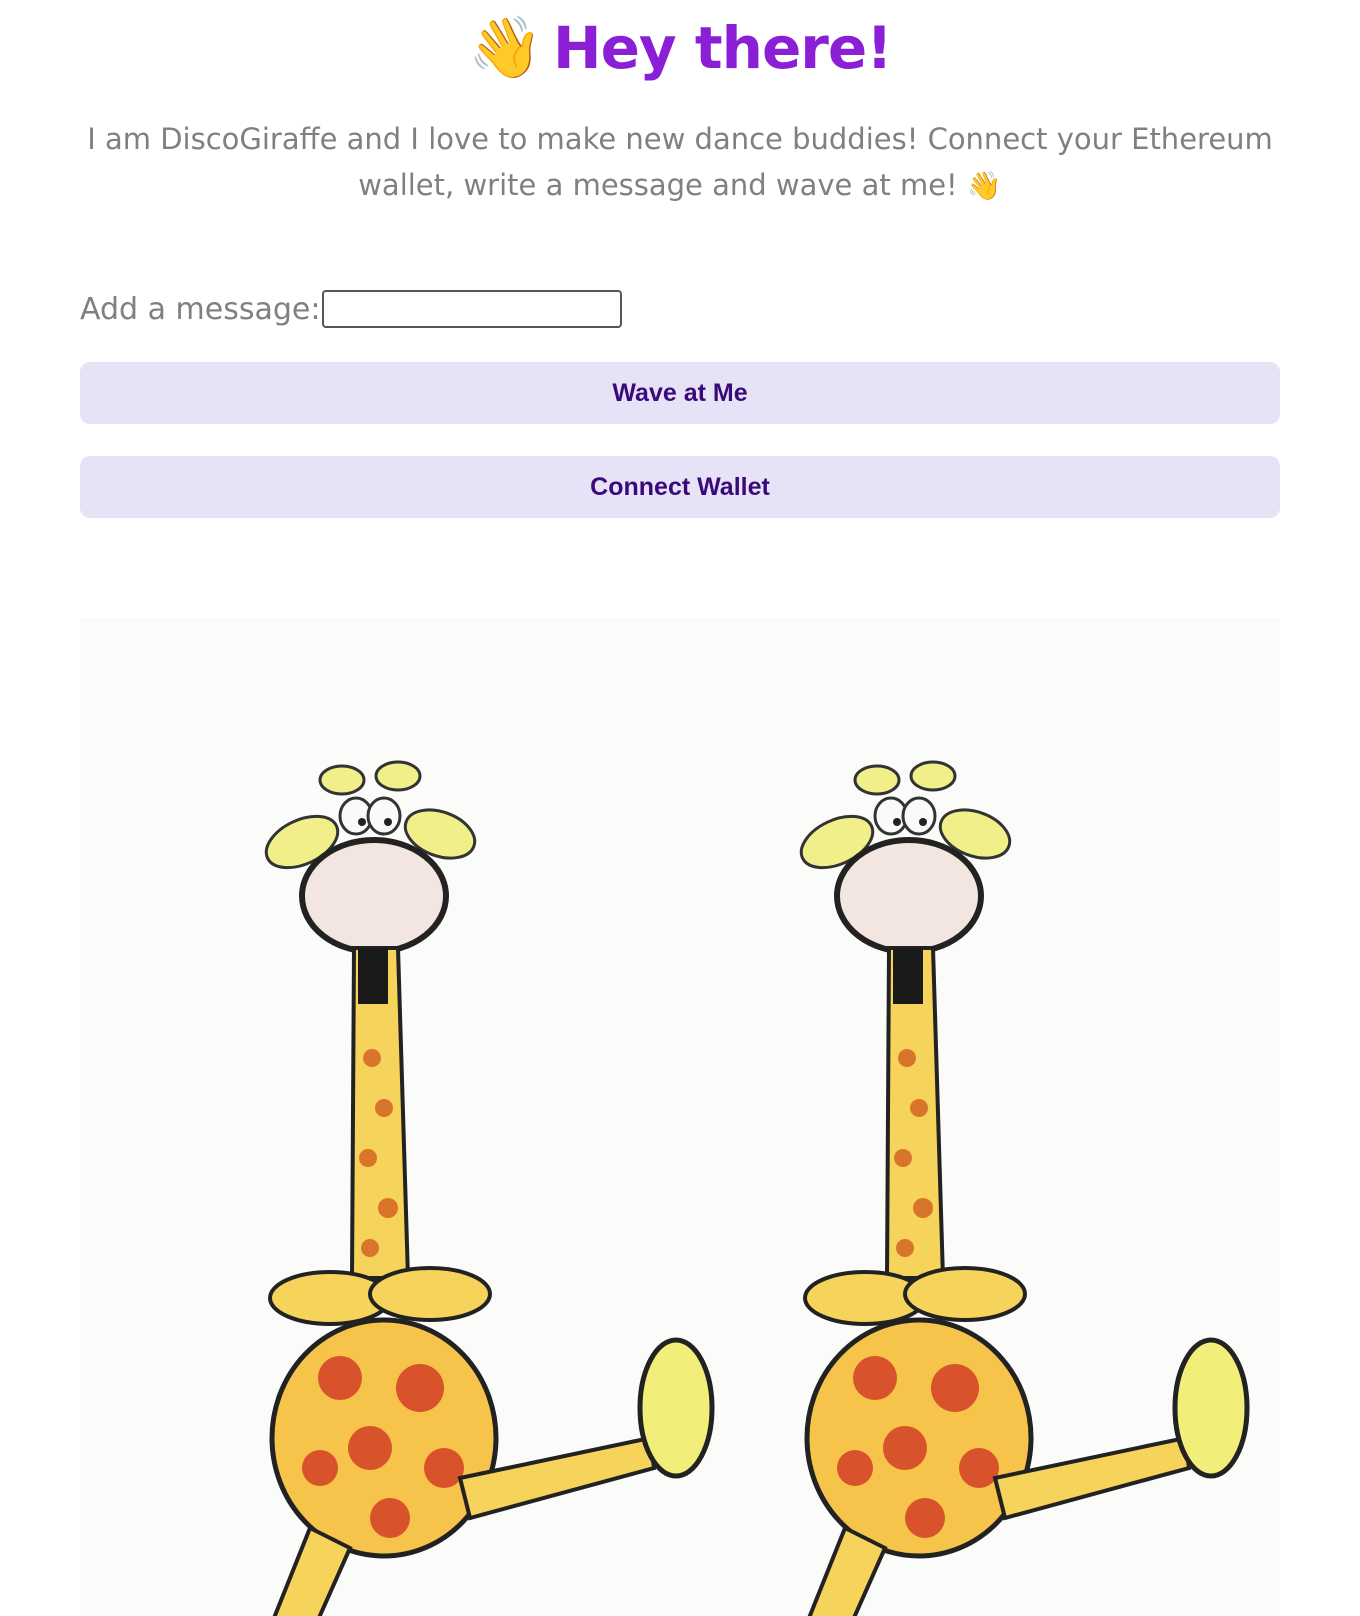 The width and height of the screenshot is (1360, 1616). Describe the element at coordinates (680, 393) in the screenshot. I see `wave-button: Wave at Me` at that location.